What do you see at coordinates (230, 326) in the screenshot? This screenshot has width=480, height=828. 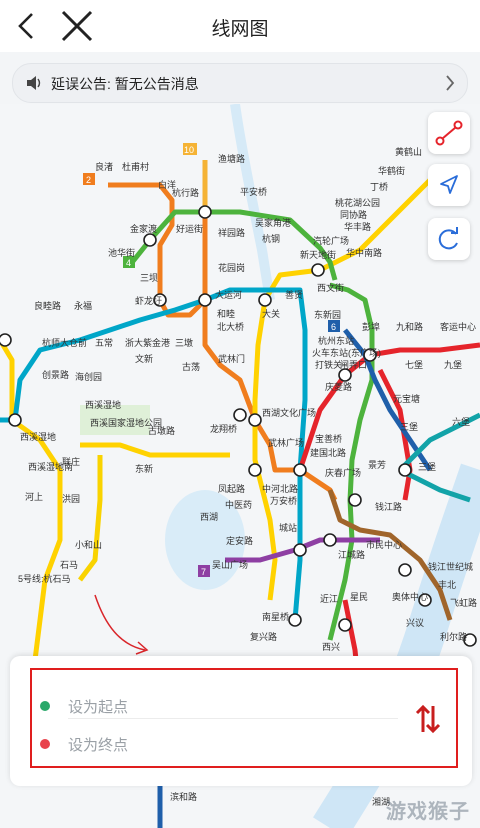 I see `svg-text: 北大桥` at bounding box center [230, 326].